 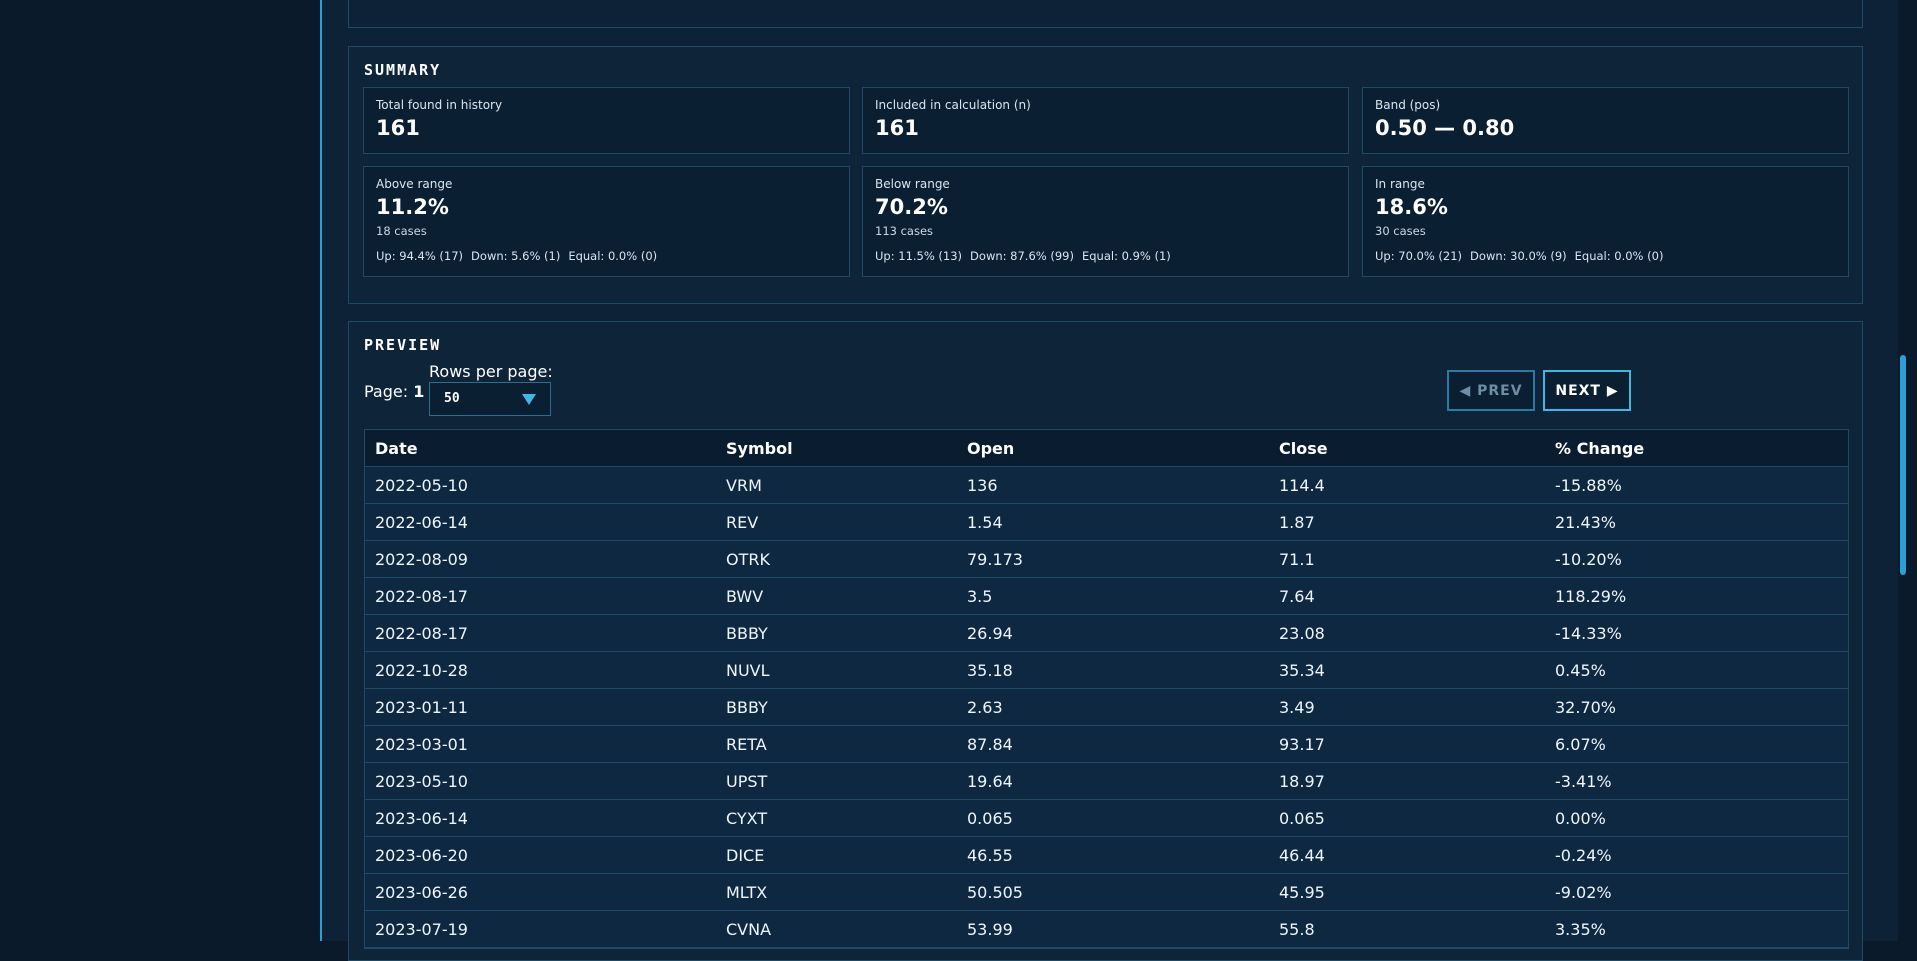 What do you see at coordinates (912, 184) in the screenshot?
I see `card-label: Below range` at bounding box center [912, 184].